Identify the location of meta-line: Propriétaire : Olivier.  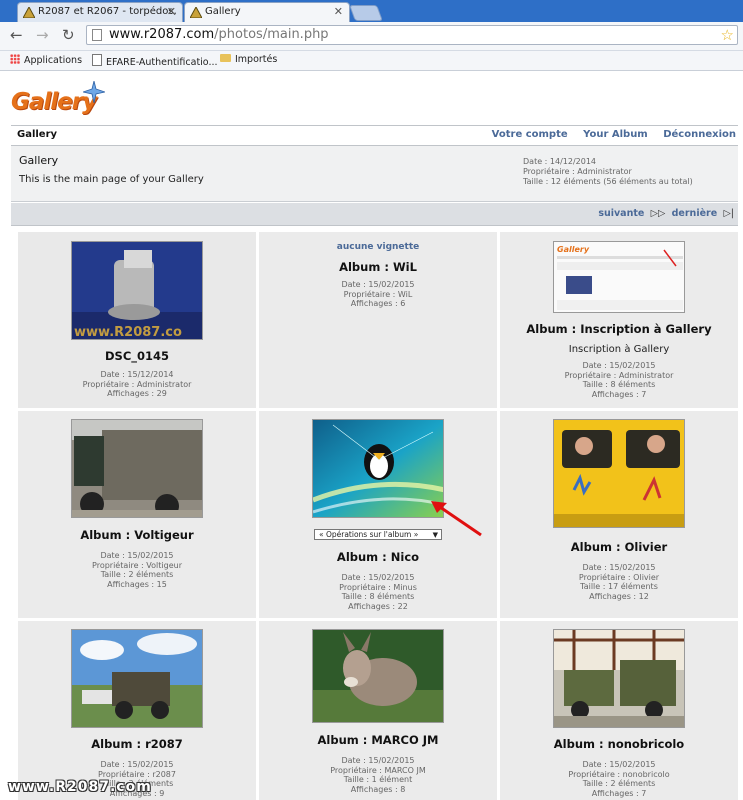
(619, 577).